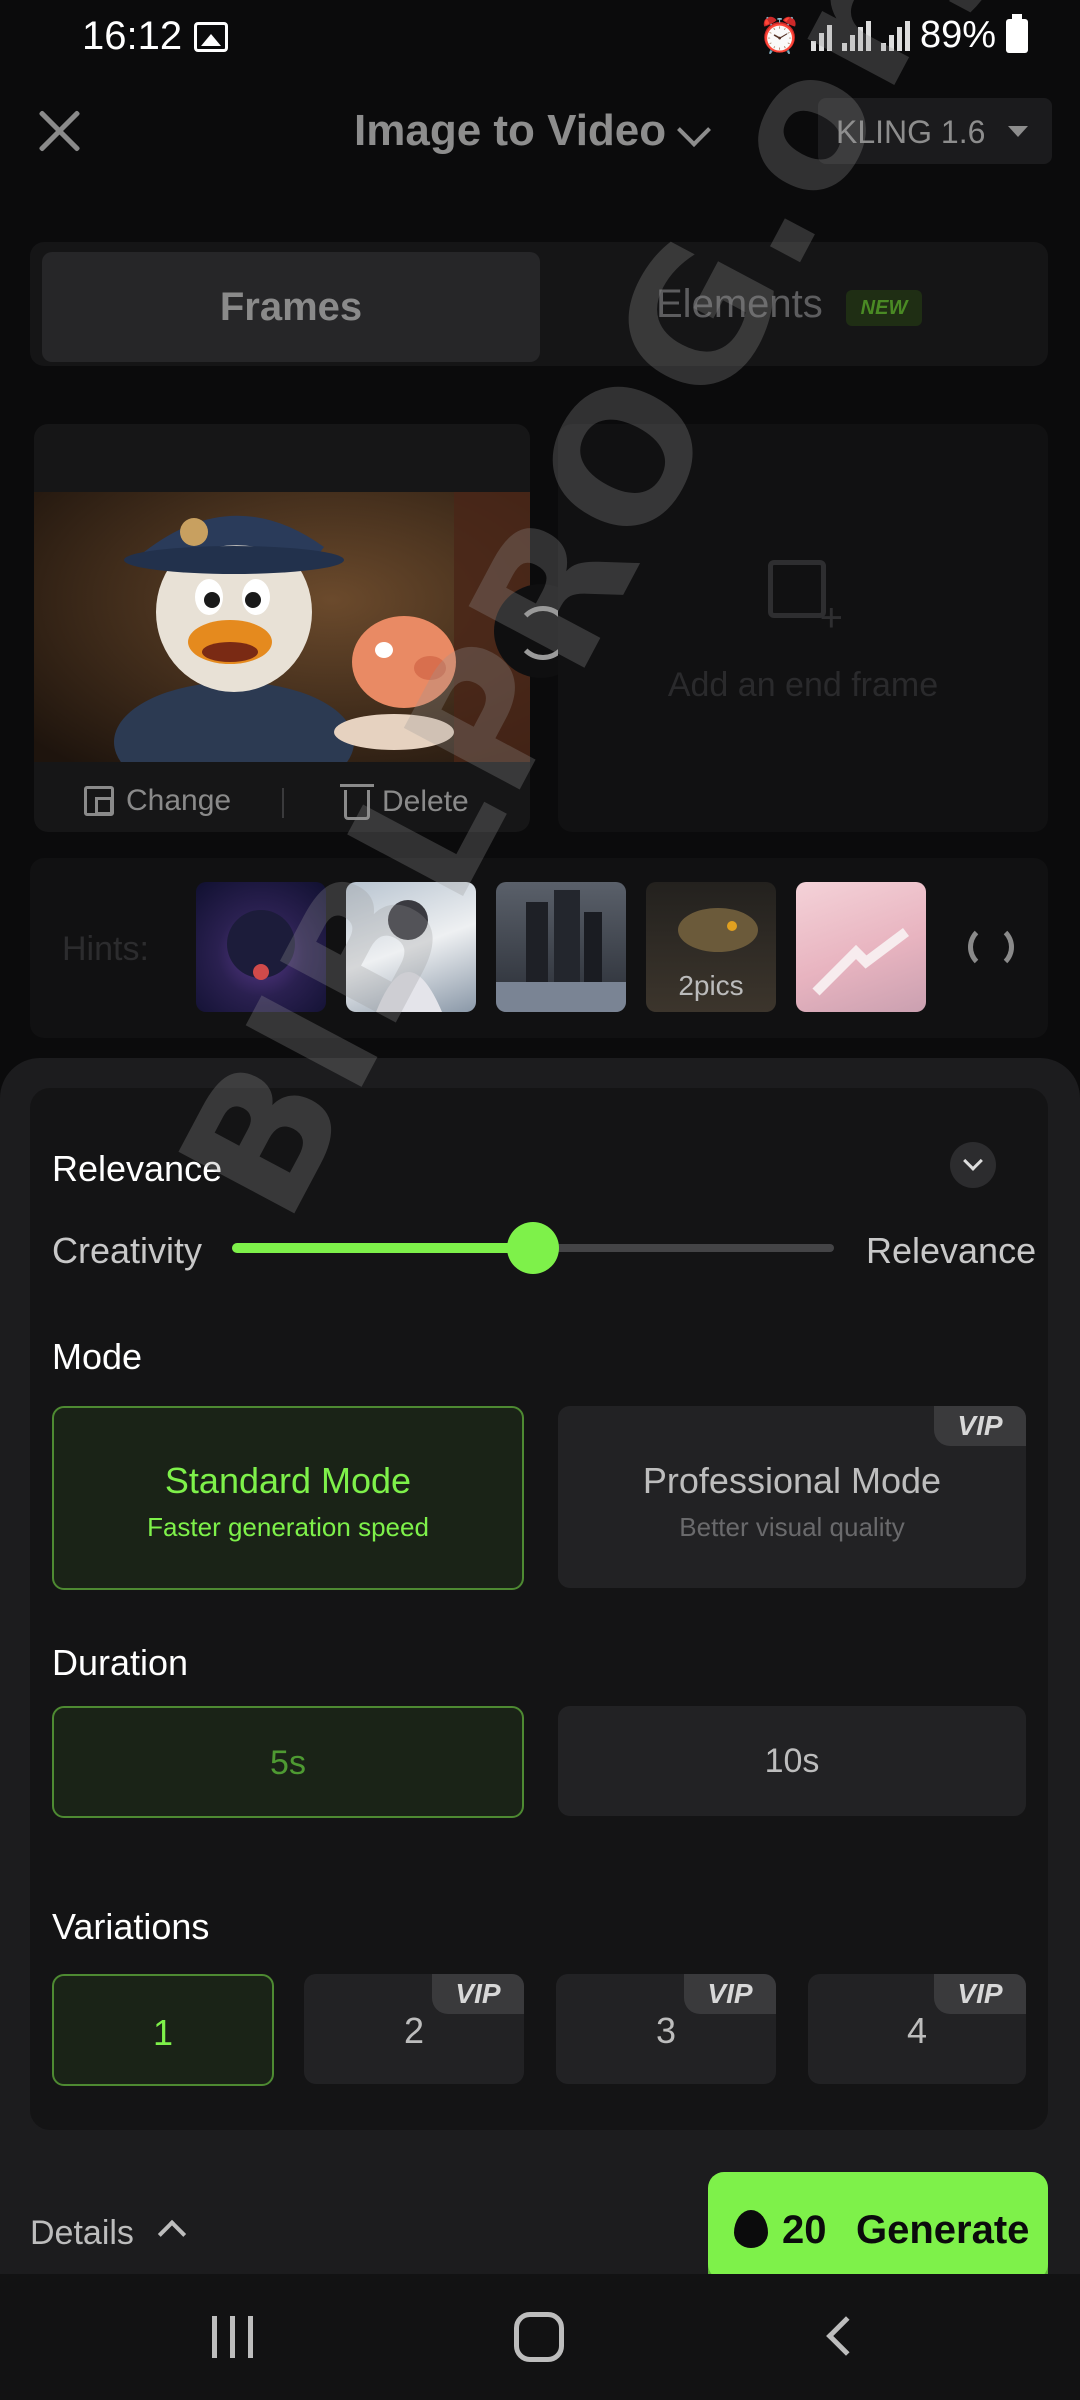  I want to click on hints-label: Hints:, so click(105, 949).